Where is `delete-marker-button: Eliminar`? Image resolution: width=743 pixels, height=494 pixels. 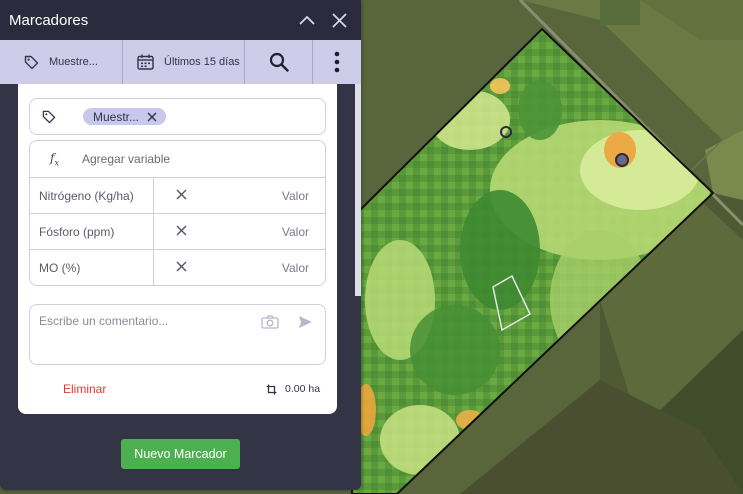 delete-marker-button: Eliminar is located at coordinates (84, 389).